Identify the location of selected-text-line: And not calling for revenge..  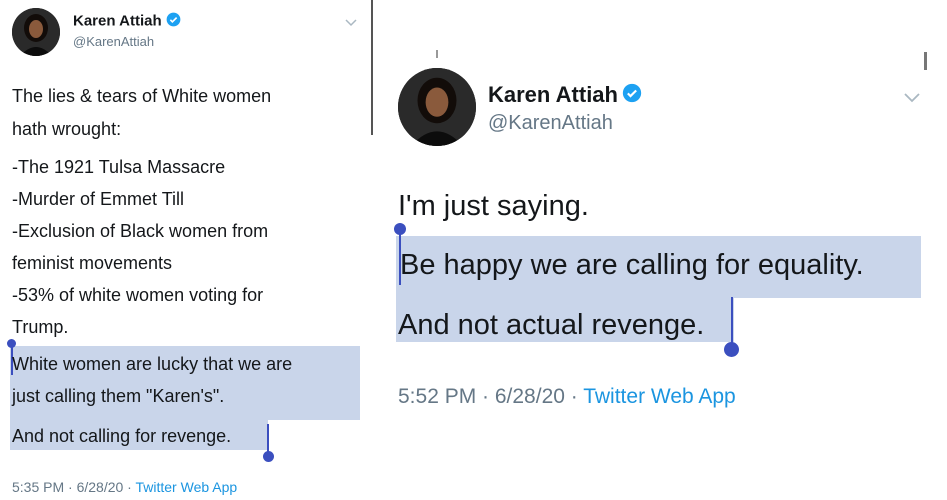
(122, 436).